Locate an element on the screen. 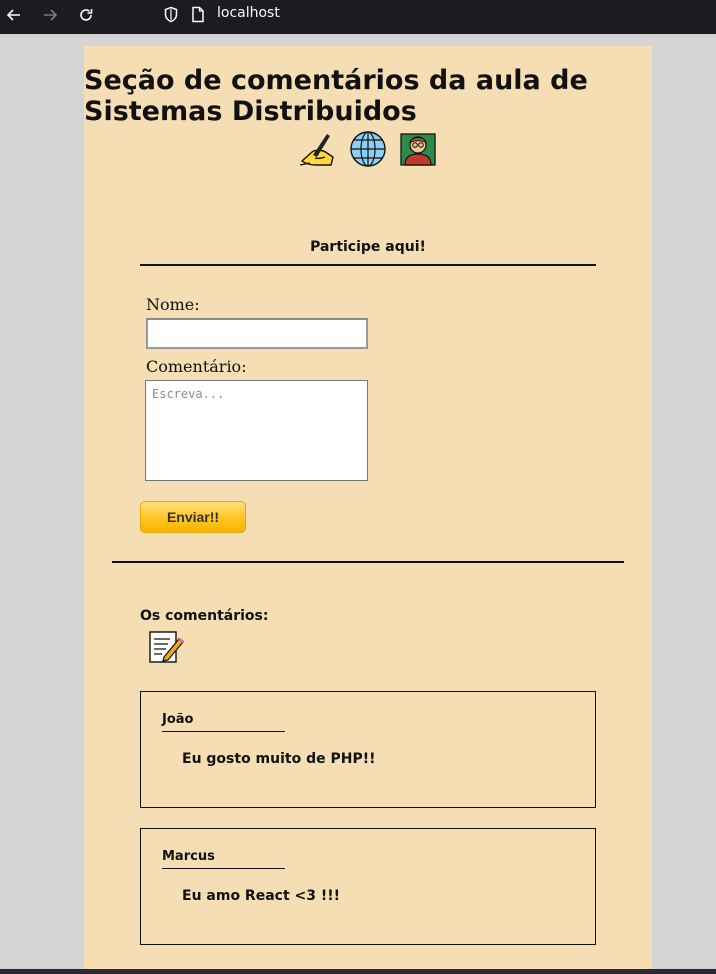 The image size is (716, 974). url-bar: localhost is located at coordinates (435, 14).